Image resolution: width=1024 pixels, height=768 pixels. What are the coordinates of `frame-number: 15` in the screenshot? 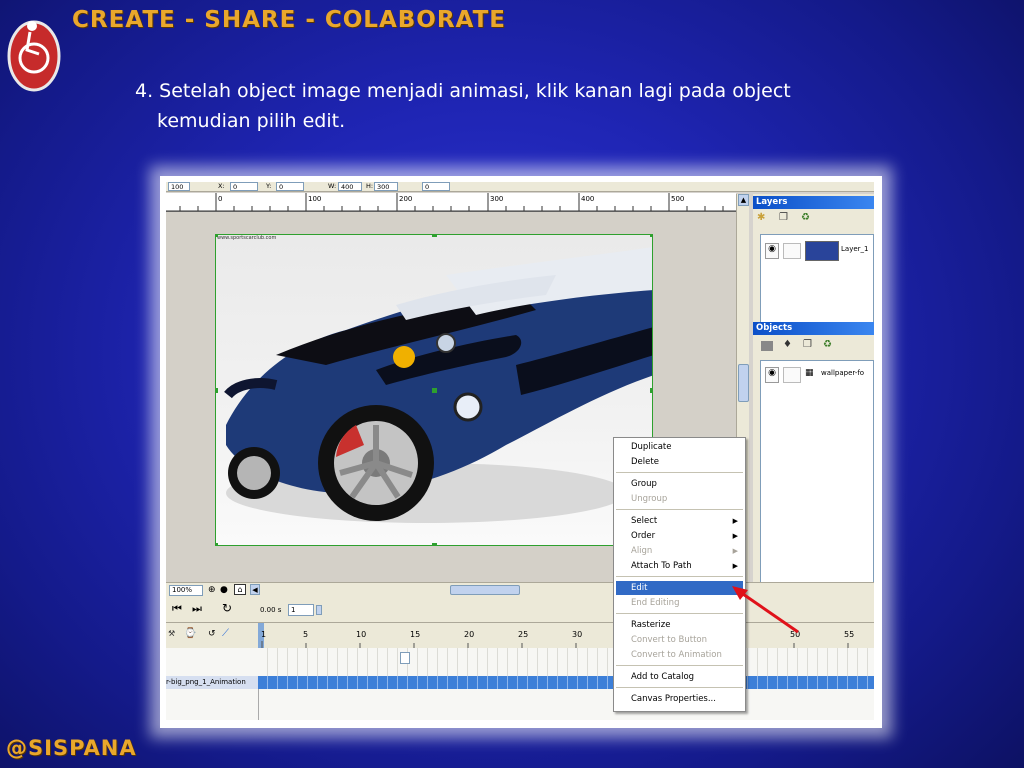 It's located at (415, 634).